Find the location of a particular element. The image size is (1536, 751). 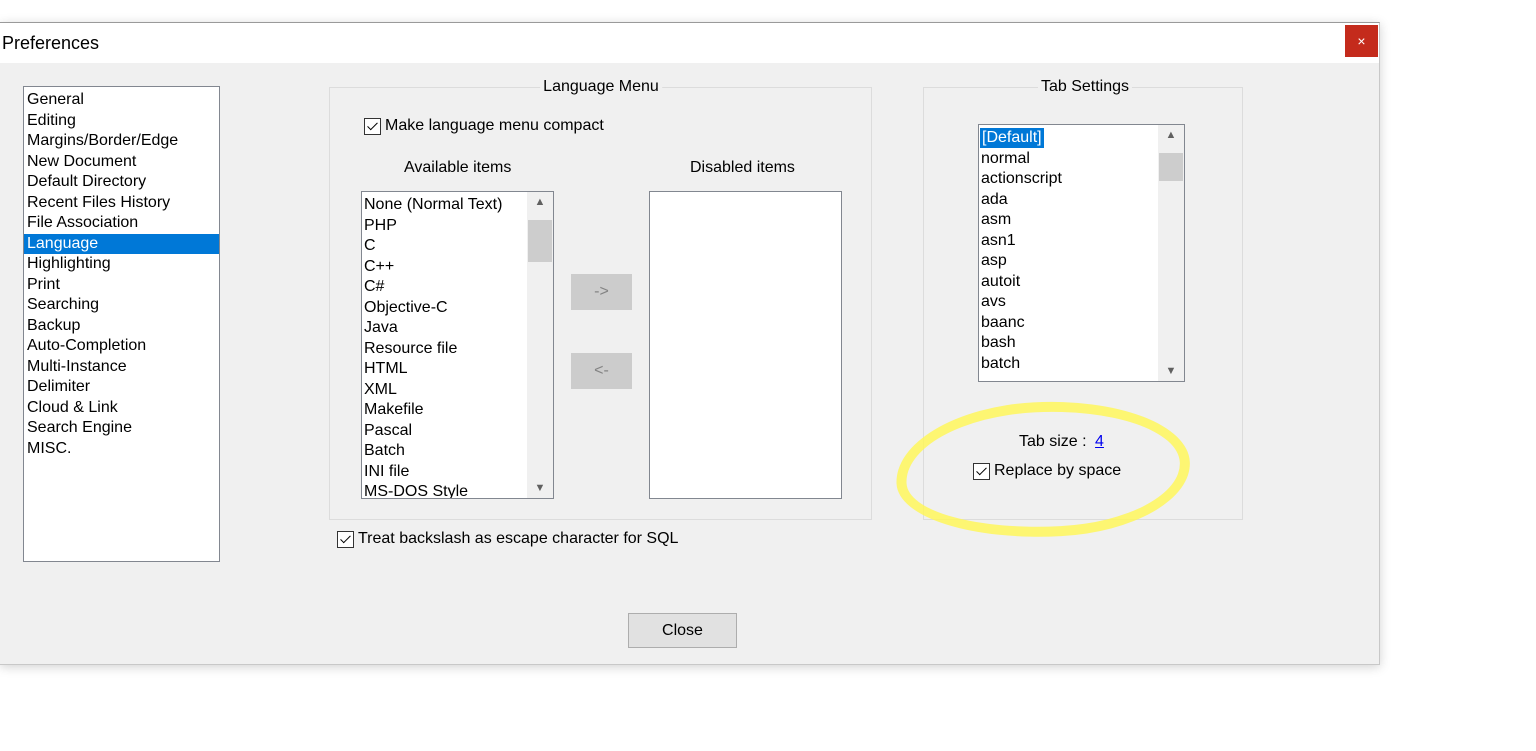

tab-size-value-link: 4 is located at coordinates (1099, 441).